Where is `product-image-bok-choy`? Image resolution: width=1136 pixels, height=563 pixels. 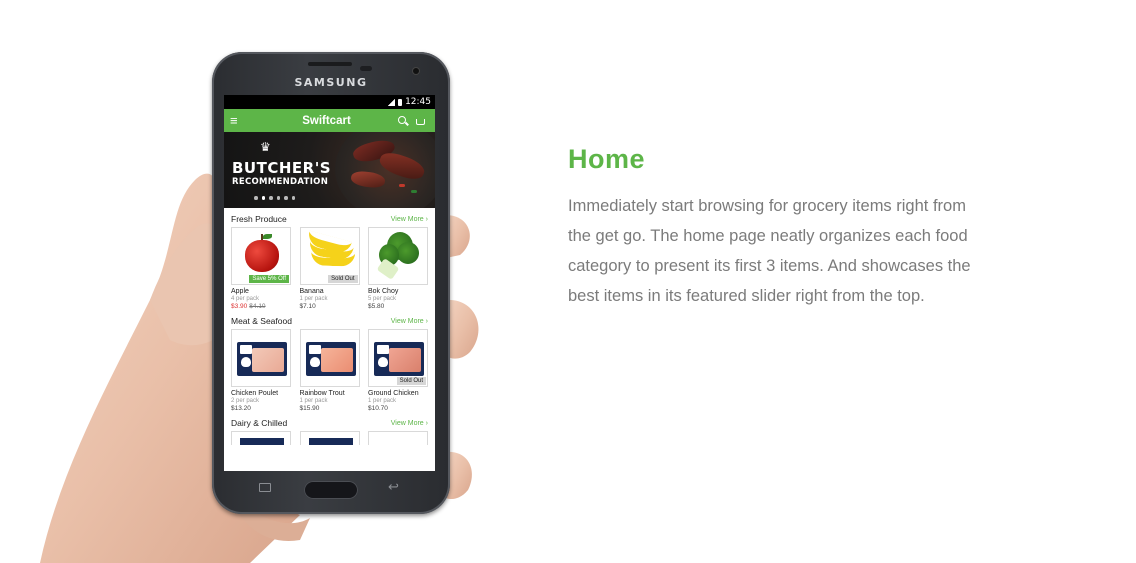 product-image-bok-choy is located at coordinates (398, 256).